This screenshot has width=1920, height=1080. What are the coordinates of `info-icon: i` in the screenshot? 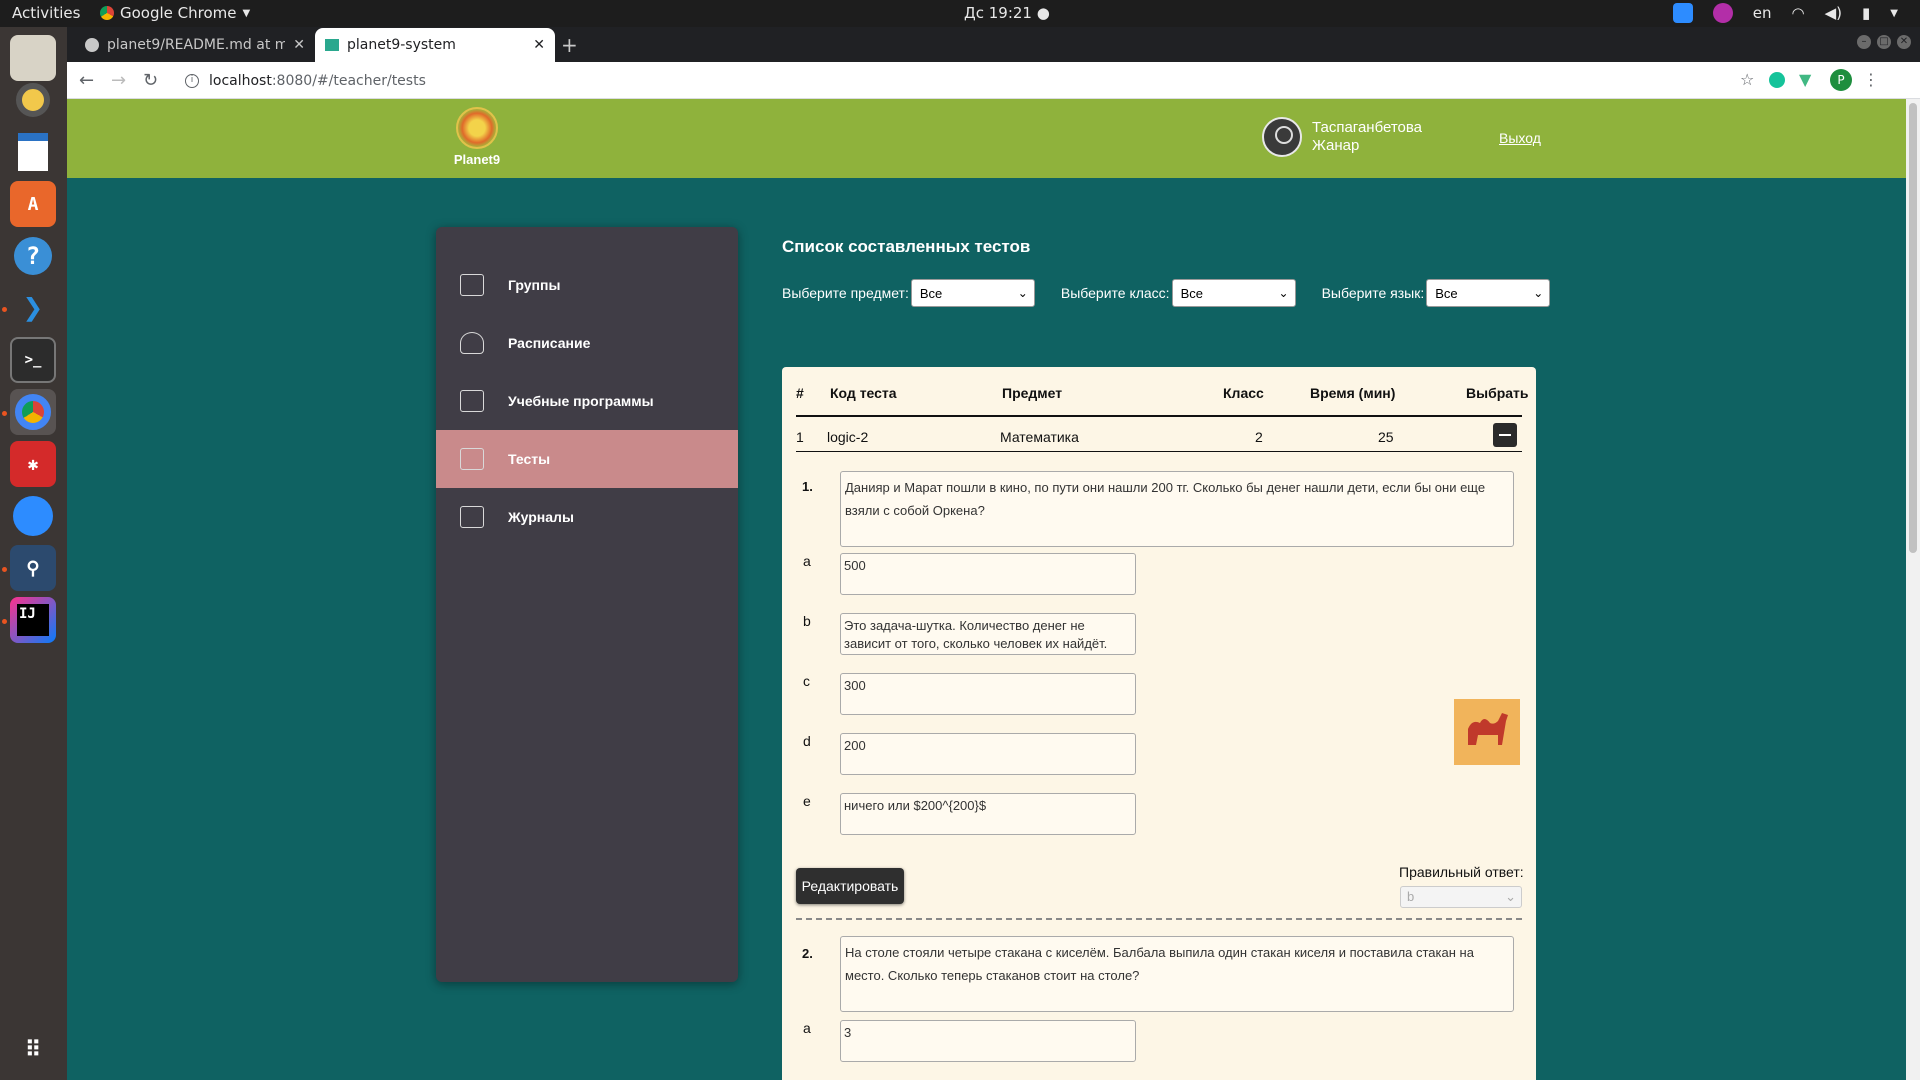 It's located at (192, 80).